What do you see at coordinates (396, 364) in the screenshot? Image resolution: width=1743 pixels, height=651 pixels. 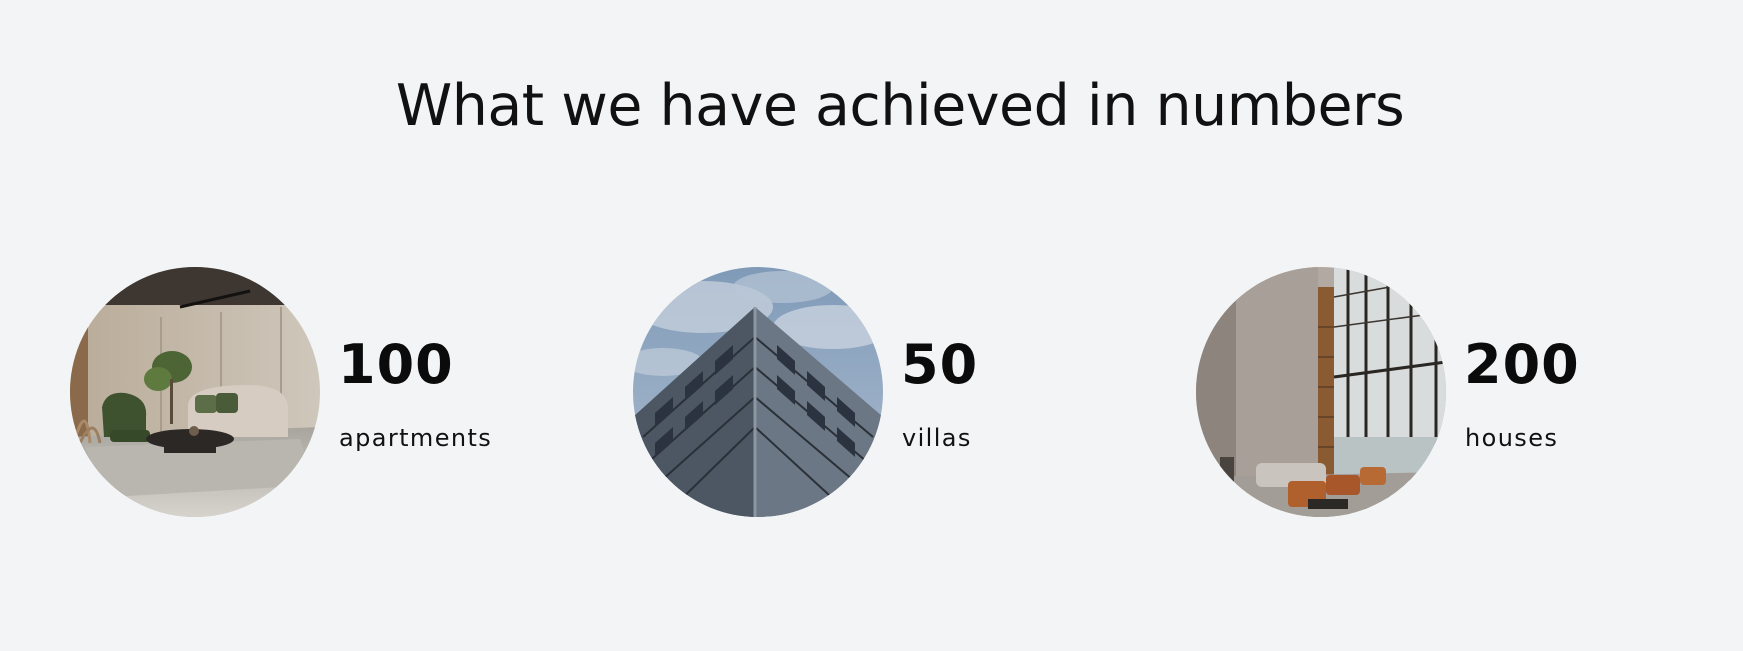 I see `stat-number: 100` at bounding box center [396, 364].